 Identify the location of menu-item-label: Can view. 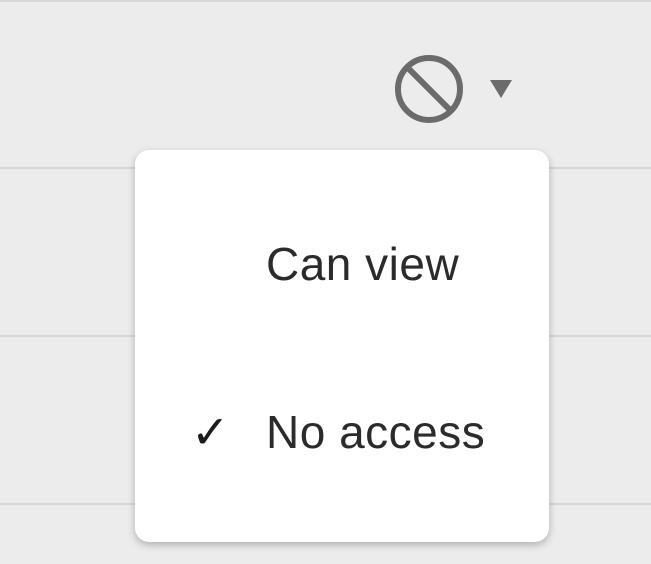
(363, 264).